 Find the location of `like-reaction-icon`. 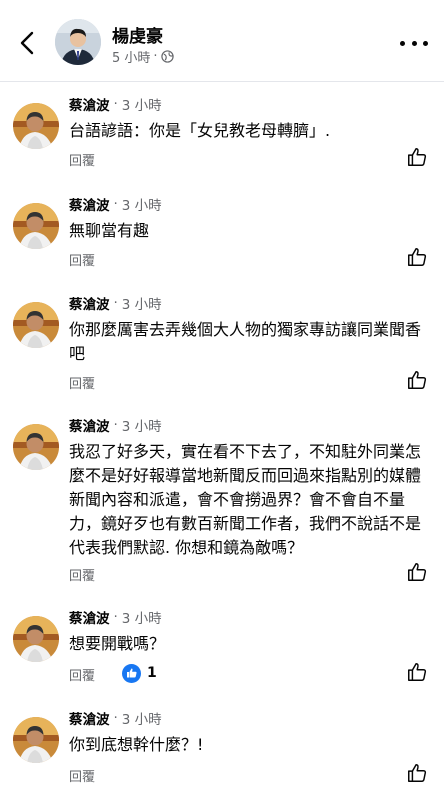

like-reaction-icon is located at coordinates (131, 673).